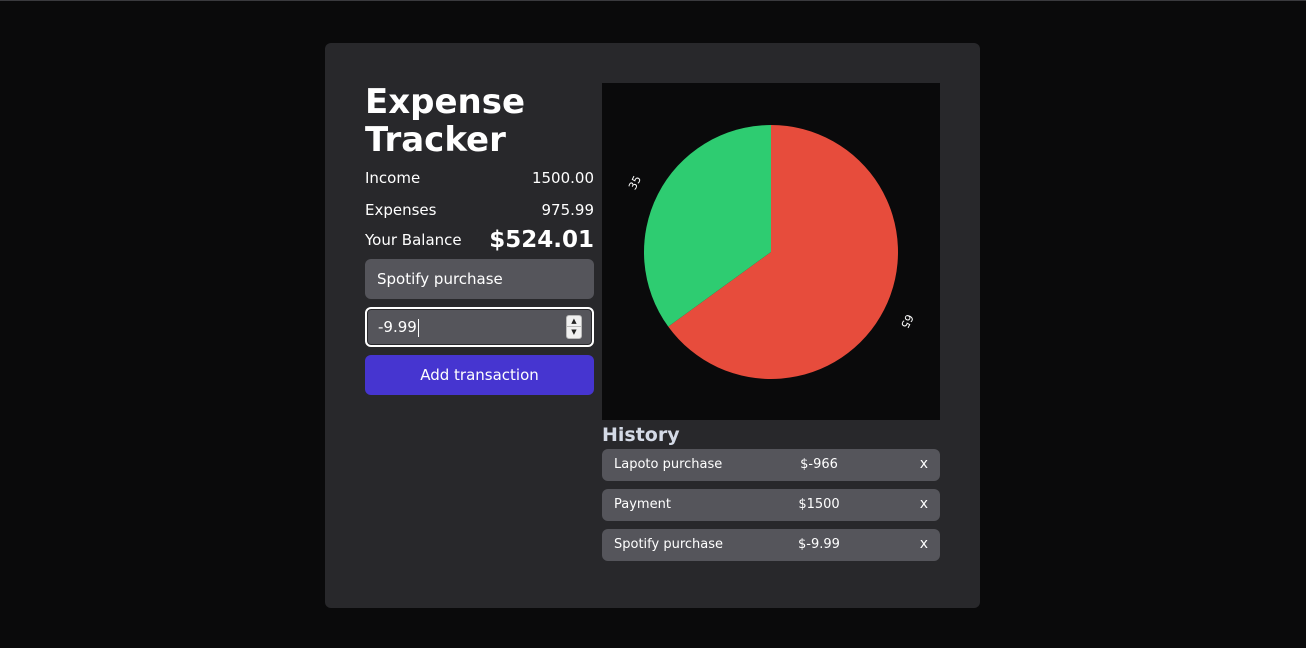 This screenshot has width=1306, height=648. I want to click on balance-row: Your Balance $524.01, so click(479, 242).